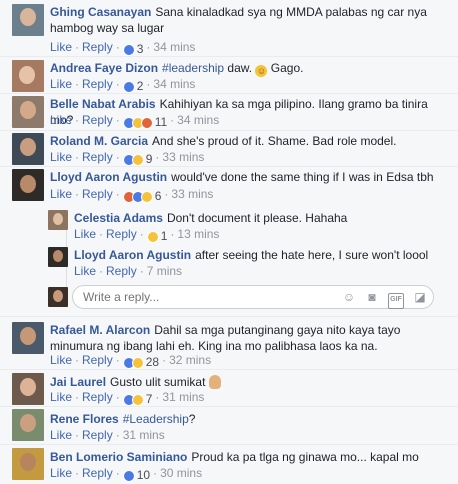 The height and width of the screenshot is (484, 458). I want to click on reply-box: ☺ ◙ GIF ◪, so click(253, 297).